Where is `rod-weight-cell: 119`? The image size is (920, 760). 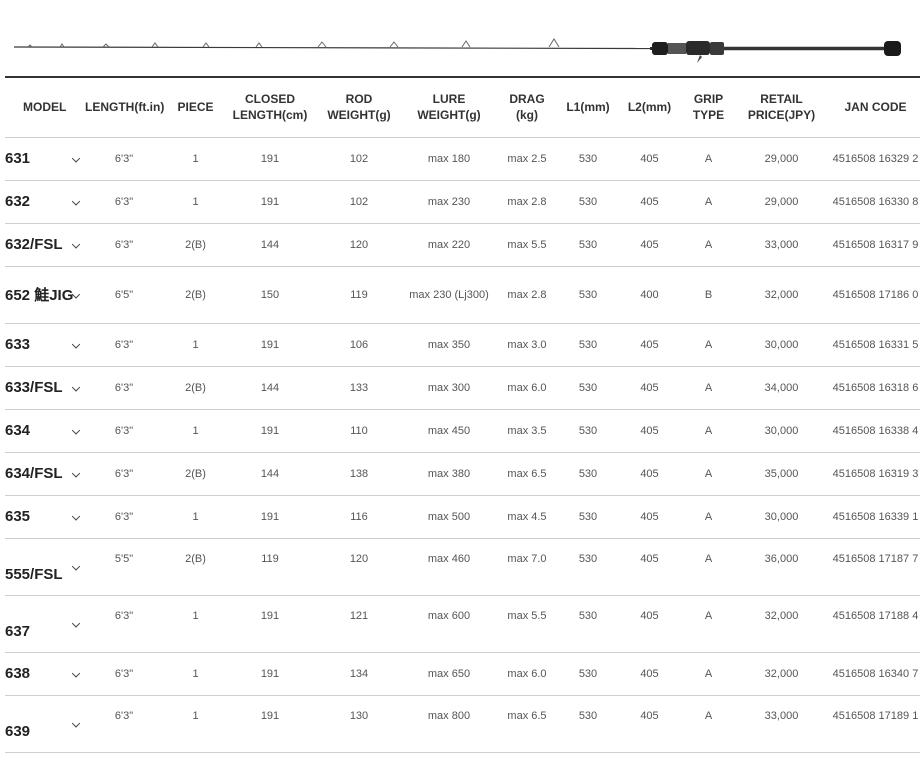 rod-weight-cell: 119 is located at coordinates (359, 295).